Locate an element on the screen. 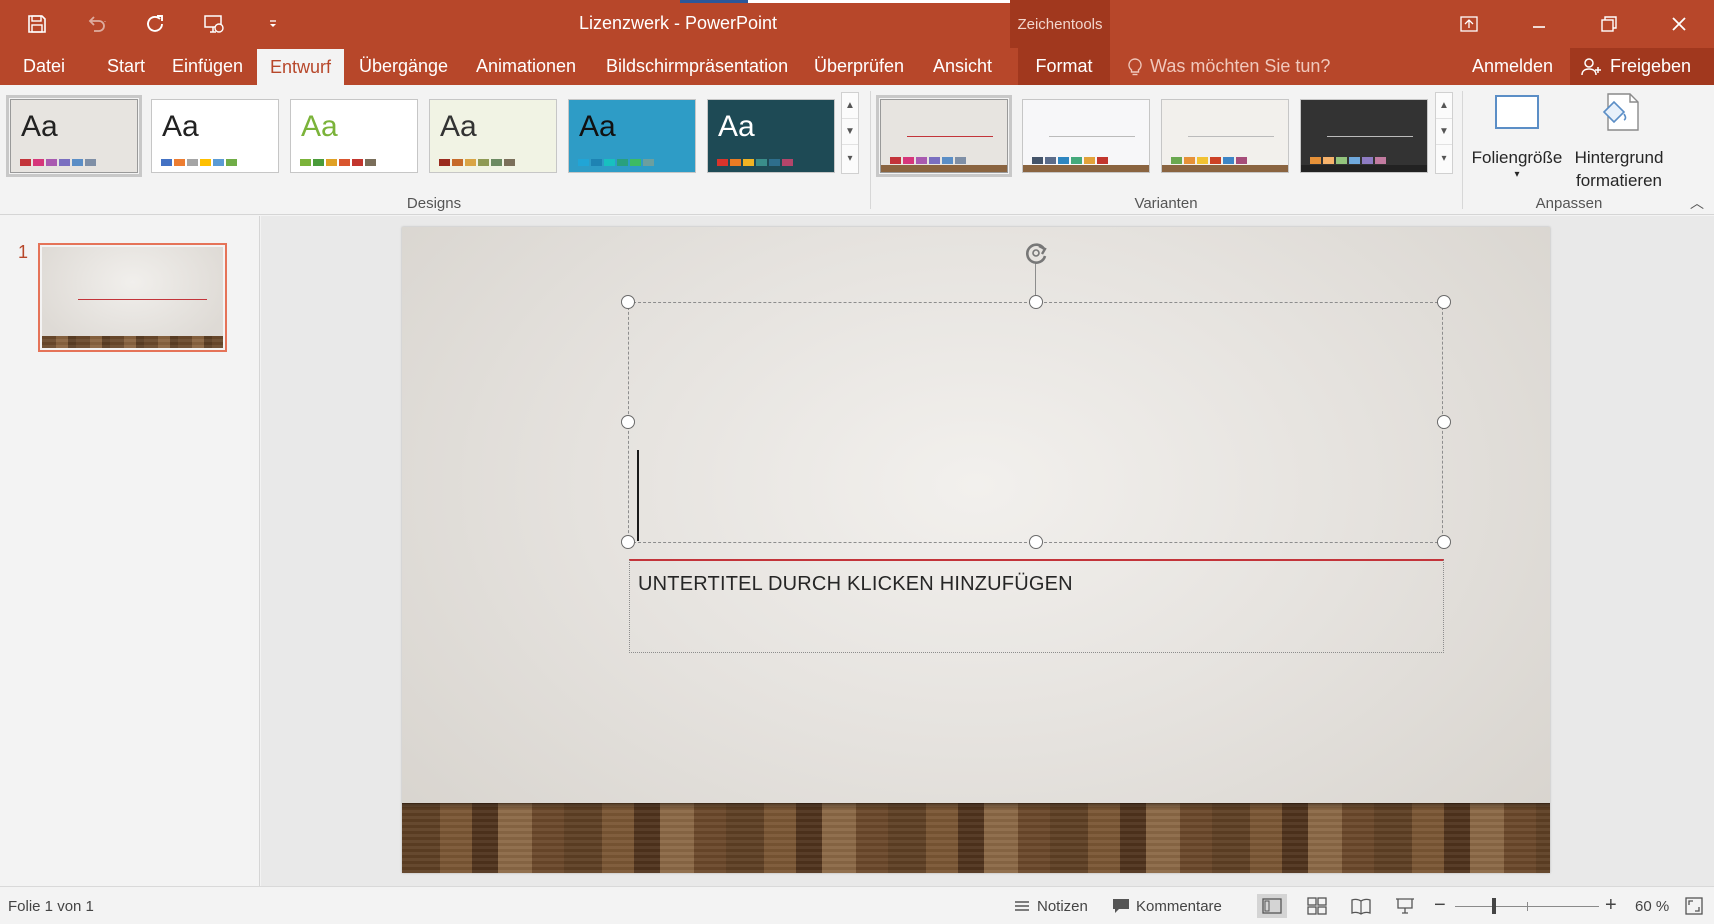 This screenshot has width=1714, height=924. chevron-down-icon: ▾ is located at coordinates (1517, 174).